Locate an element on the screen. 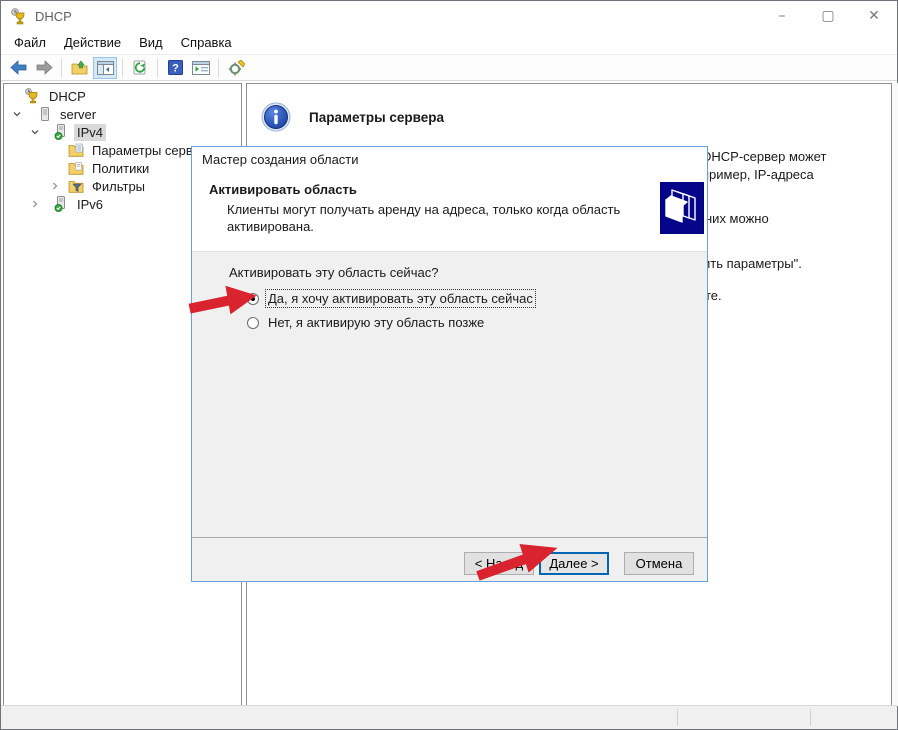 This screenshot has height=730, width=898. ipv4-server-icon is located at coordinates (59, 132).